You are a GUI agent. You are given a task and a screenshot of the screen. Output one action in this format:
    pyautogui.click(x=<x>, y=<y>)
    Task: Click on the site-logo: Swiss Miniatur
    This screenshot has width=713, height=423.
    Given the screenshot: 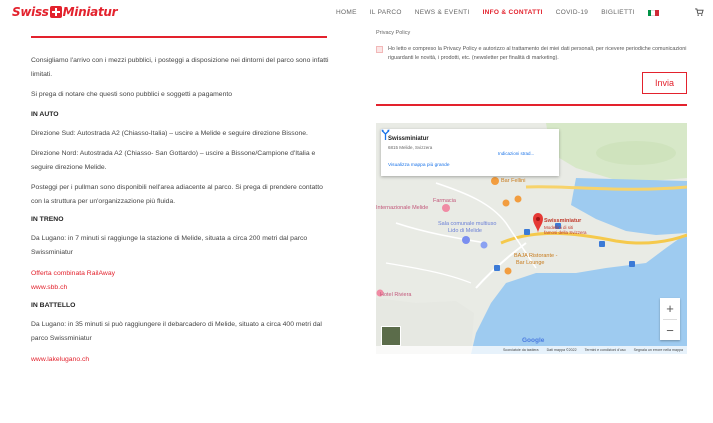 What is the action you would take?
    pyautogui.click(x=65, y=12)
    